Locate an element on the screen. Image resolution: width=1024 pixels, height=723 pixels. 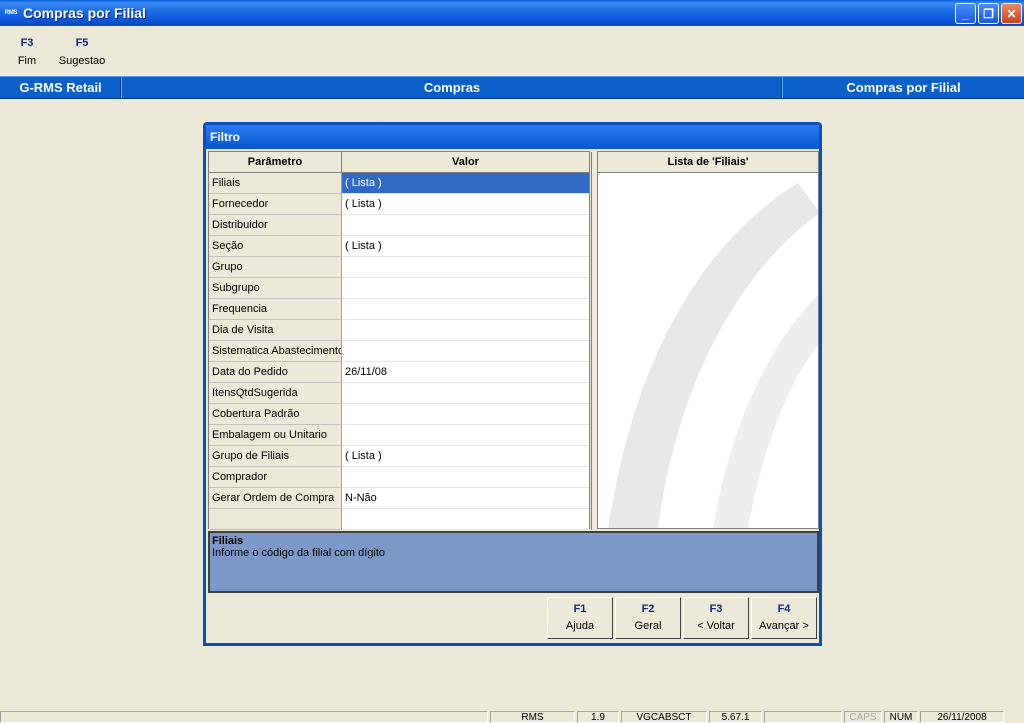
hint-text: Informe o código da filial com dígito is located at coordinates (299, 553).